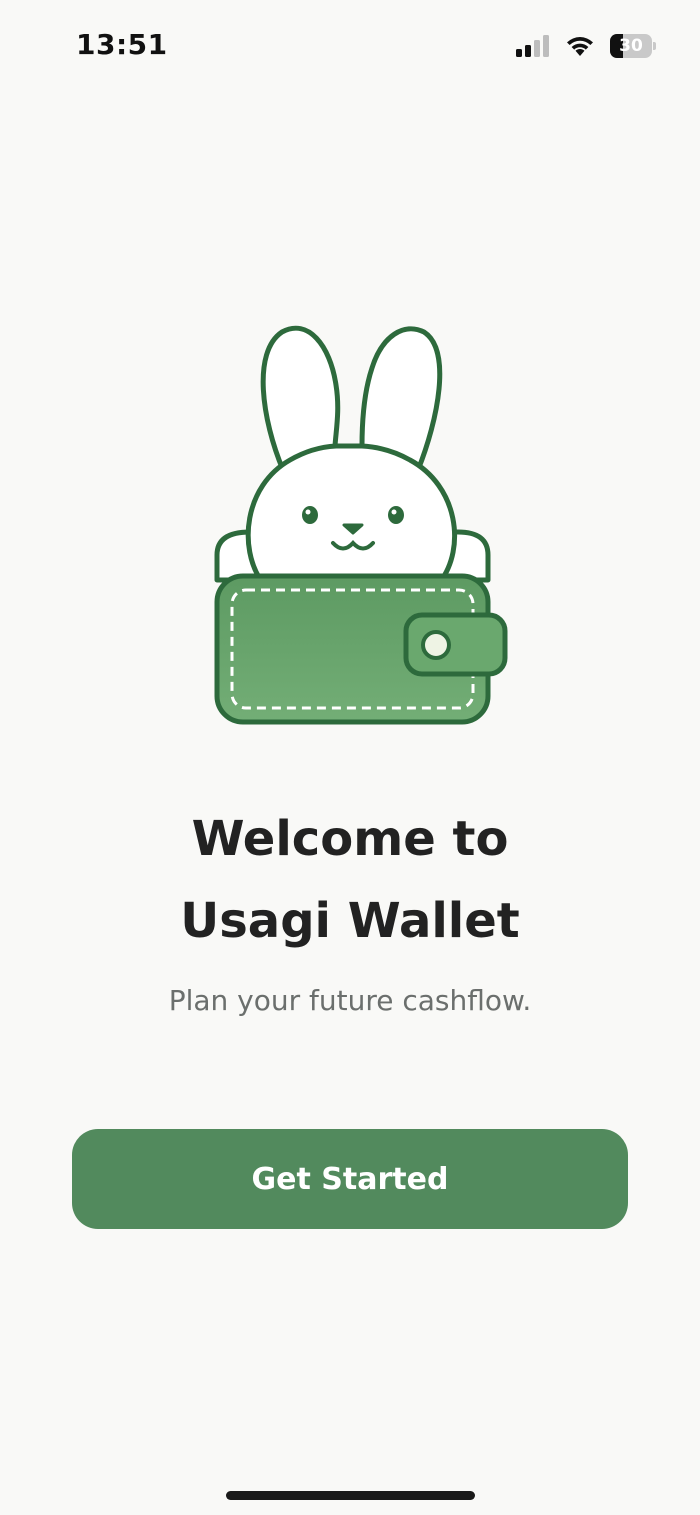 Image resolution: width=700 pixels, height=1515 pixels. Describe the element at coordinates (122, 44) in the screenshot. I see `status-time: 13:51` at that location.